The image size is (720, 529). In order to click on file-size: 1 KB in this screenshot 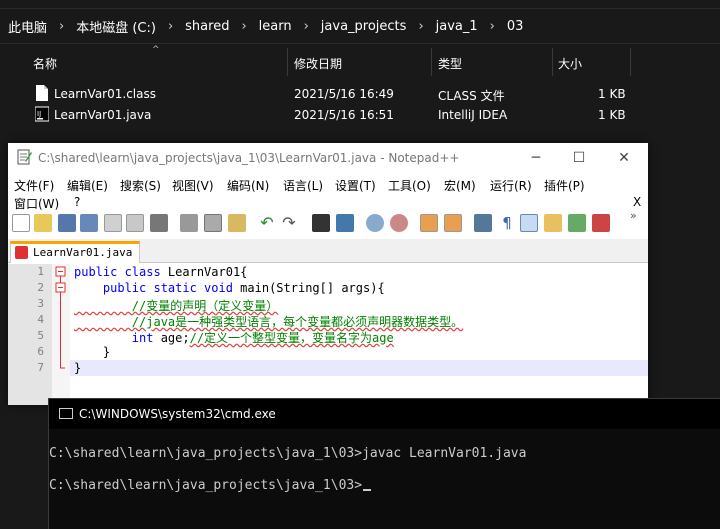, I will do `click(612, 115)`.